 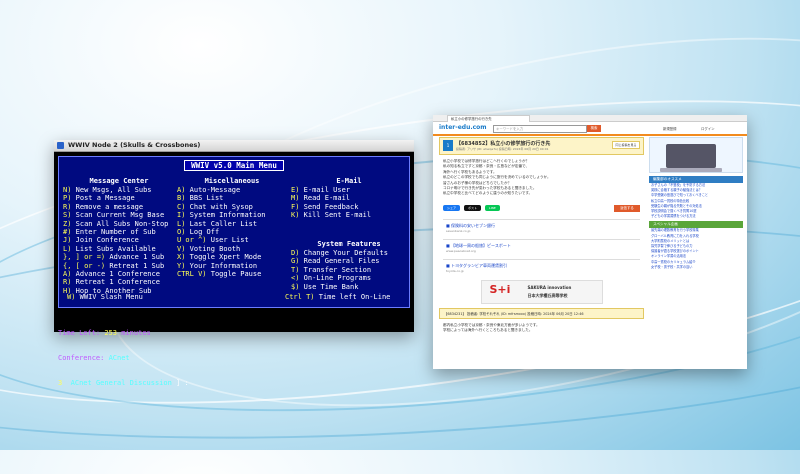 I want to click on menu-item: X) Toggle Xpert Mode, so click(x=232, y=257).